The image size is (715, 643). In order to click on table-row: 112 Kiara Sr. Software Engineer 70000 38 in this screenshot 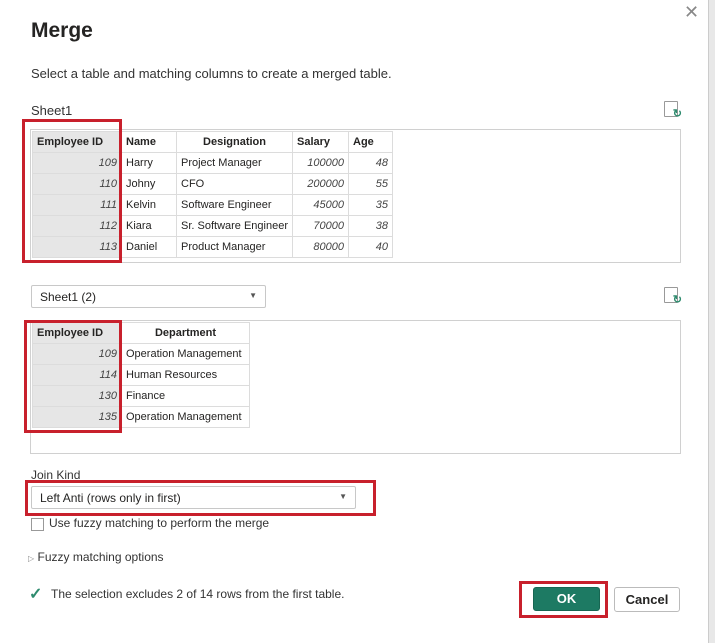, I will do `click(213, 226)`.